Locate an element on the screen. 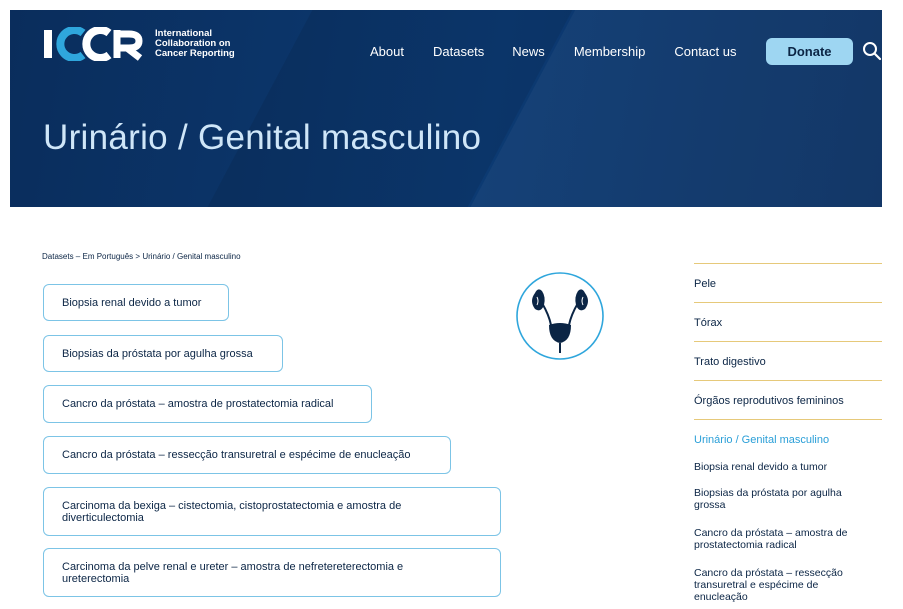  sidebar-item-torax: Tórax is located at coordinates (708, 323).